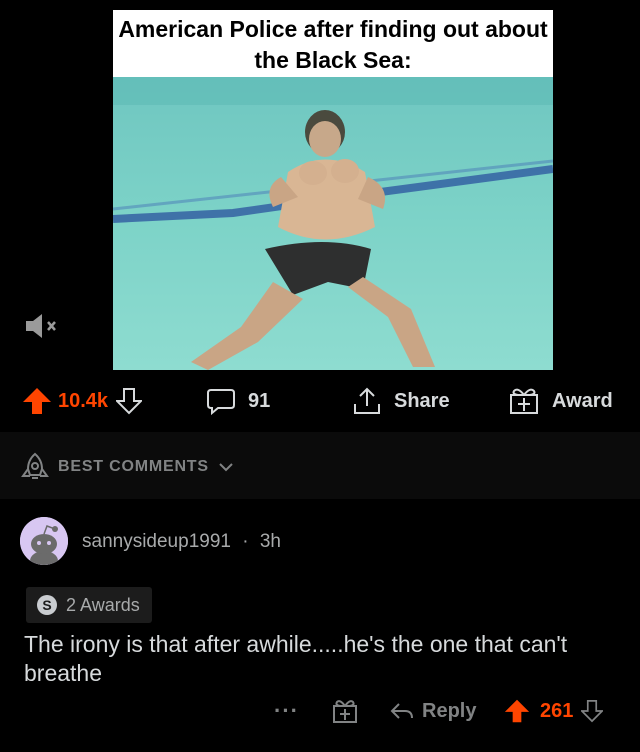 This screenshot has height=752, width=640. What do you see at coordinates (401, 711) in the screenshot?
I see `reply-arrow-icon` at bounding box center [401, 711].